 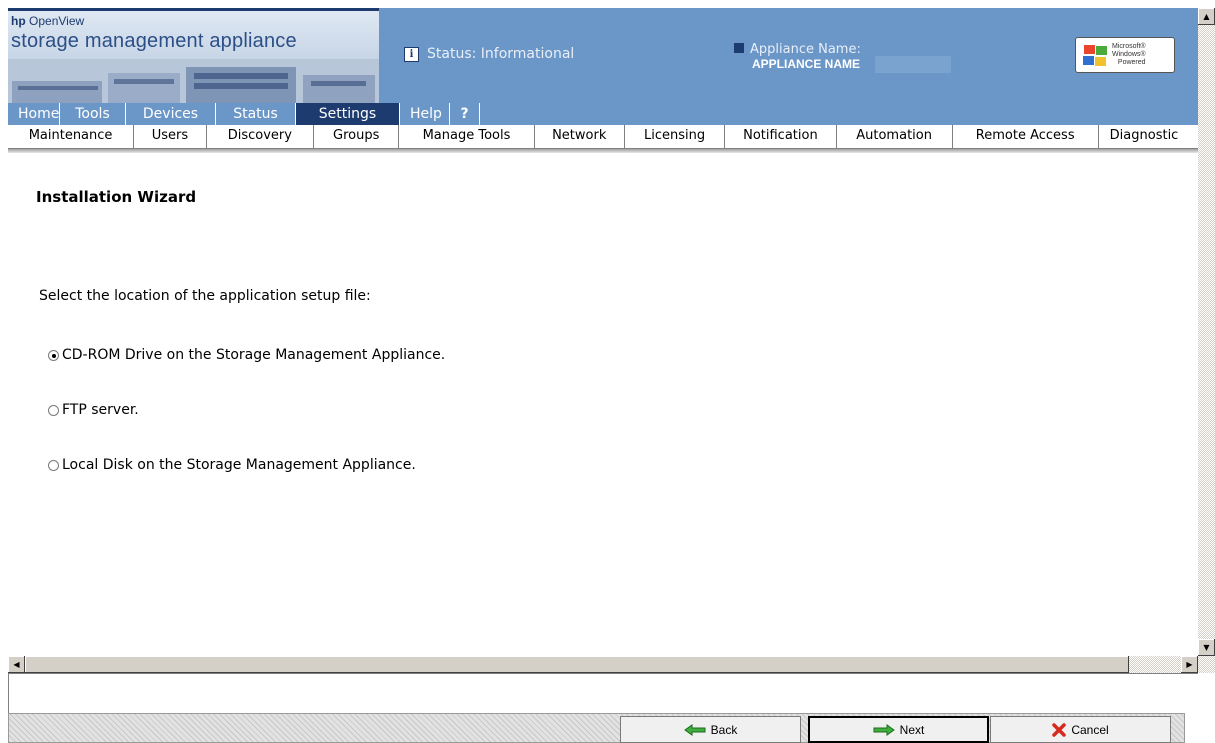 I want to click on status-text: Status: Informational, so click(x=501, y=54).